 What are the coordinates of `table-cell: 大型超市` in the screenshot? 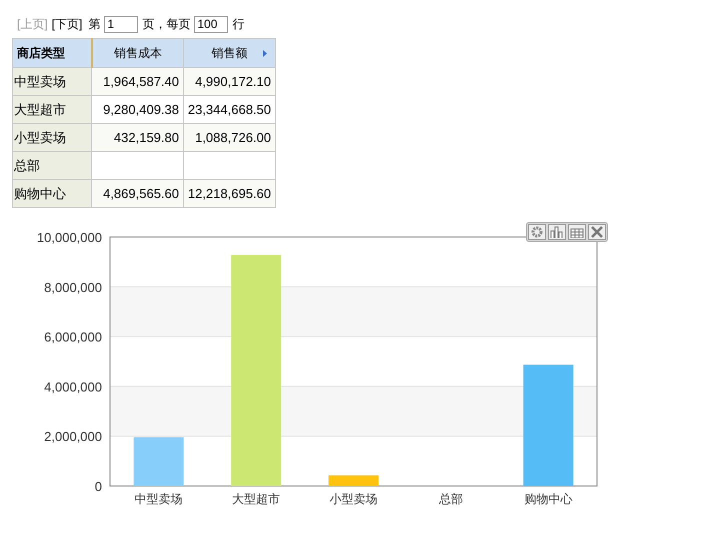 It's located at (52, 110).